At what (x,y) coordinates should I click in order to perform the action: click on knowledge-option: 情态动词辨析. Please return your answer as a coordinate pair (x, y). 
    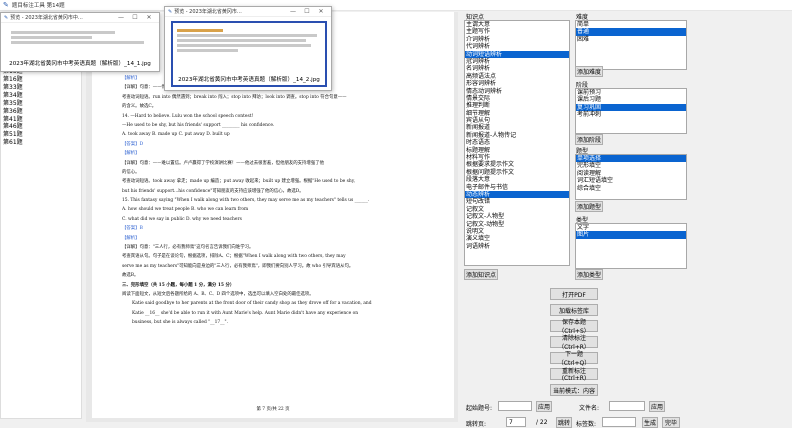
    Looking at the image, I should click on (517, 91).